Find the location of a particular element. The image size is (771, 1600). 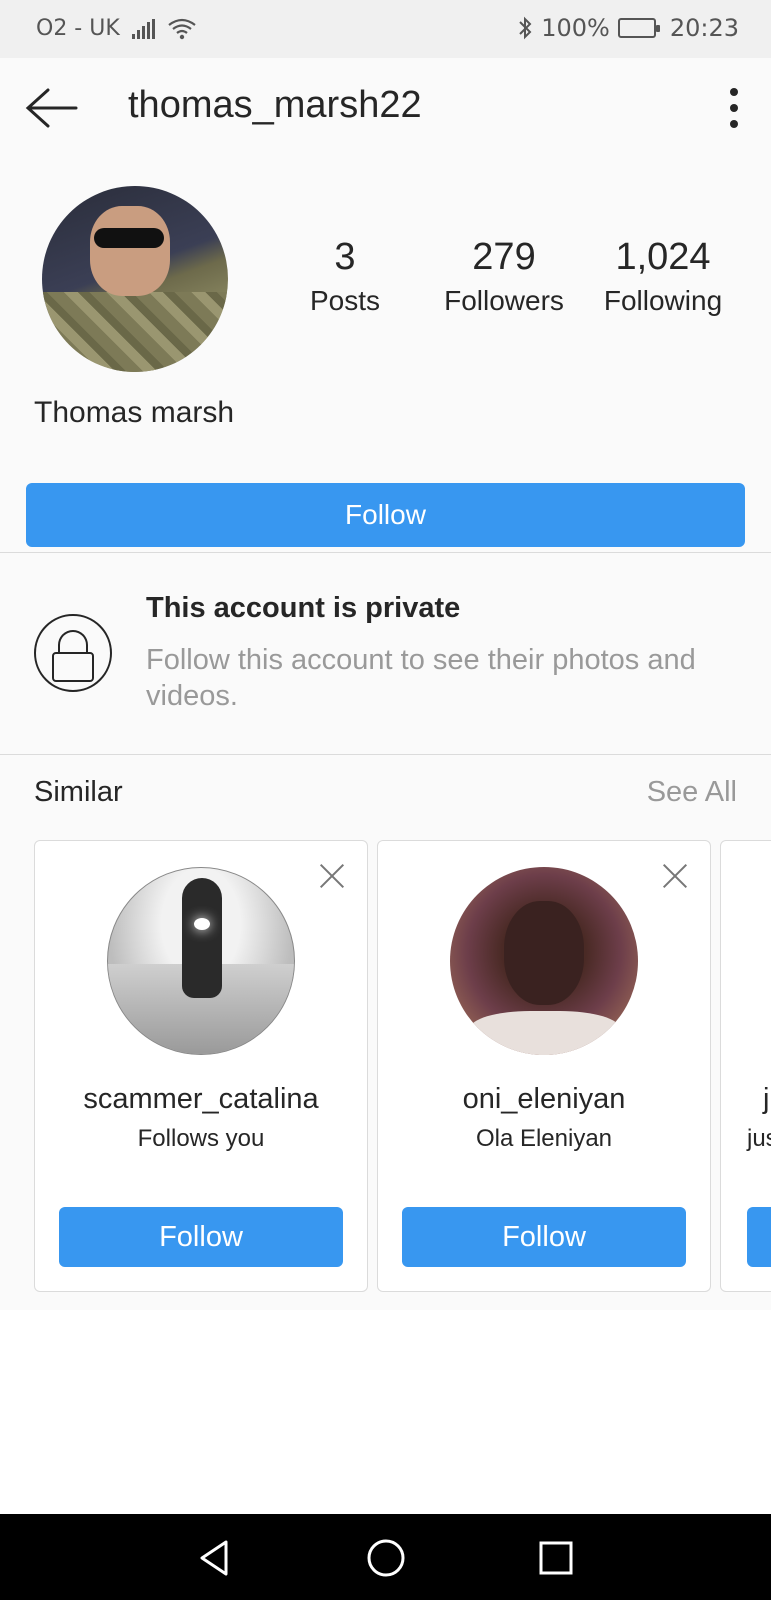

bluetooth-icon is located at coordinates (525, 28).